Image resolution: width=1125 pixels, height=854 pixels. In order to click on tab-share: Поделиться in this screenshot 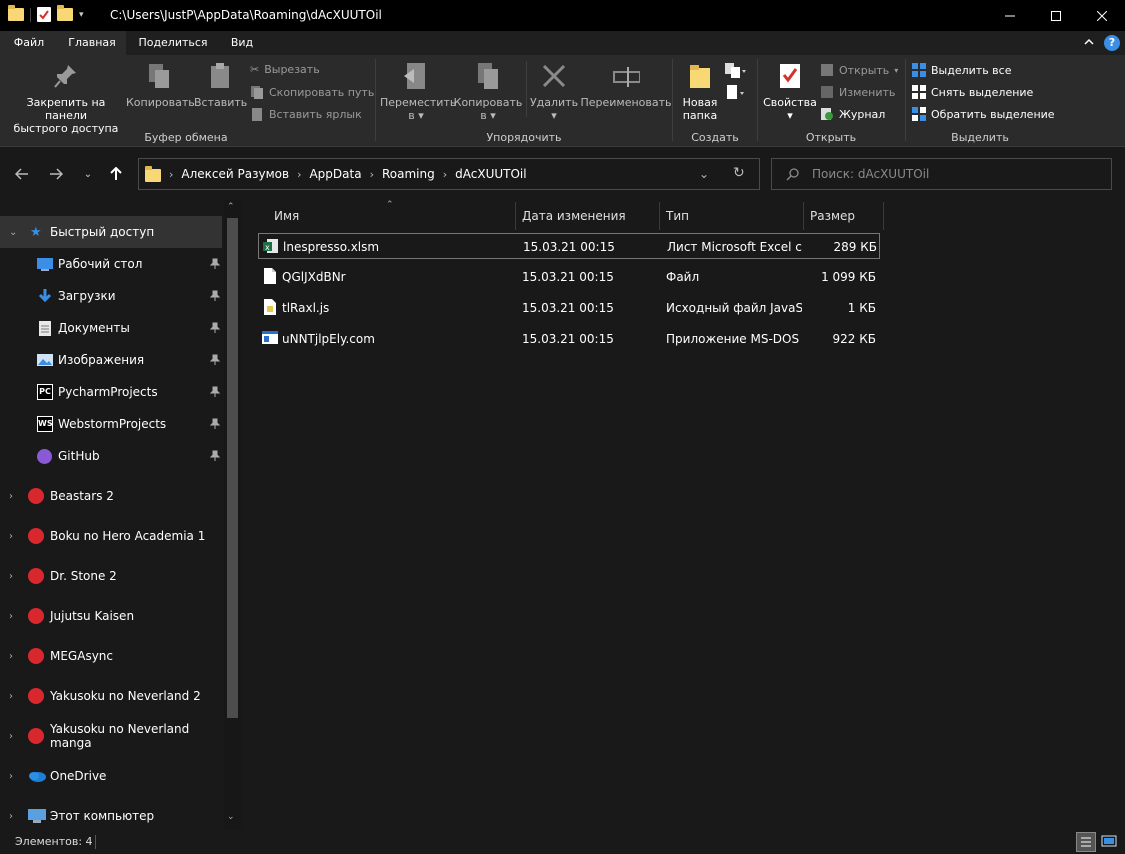, I will do `click(173, 43)`.